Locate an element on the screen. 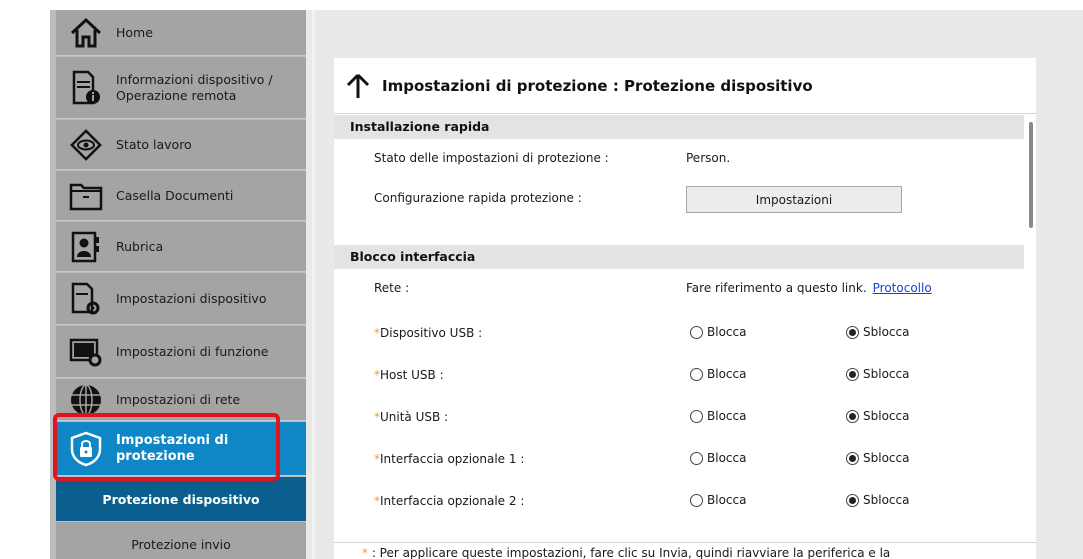  sidebar-item-function-settings: Impostazioni di funzione is located at coordinates (181, 352).